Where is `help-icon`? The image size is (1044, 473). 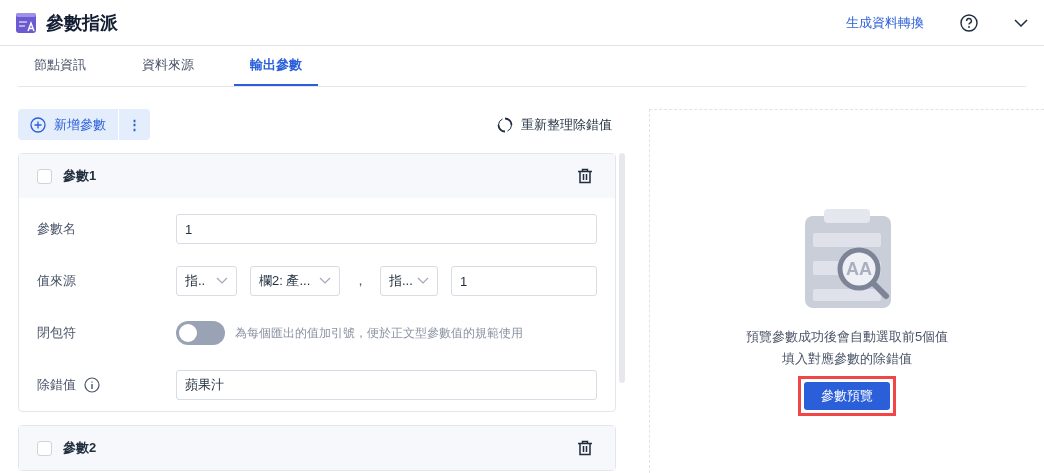
help-icon is located at coordinates (969, 22).